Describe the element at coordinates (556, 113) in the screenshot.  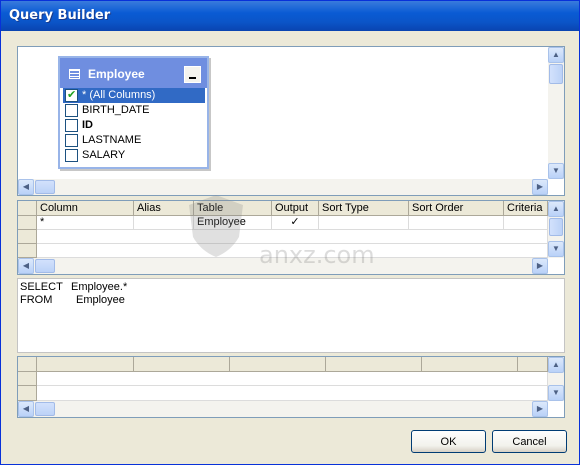
I see `diagram-vertical-scrollbar: ▲ ▼` at that location.